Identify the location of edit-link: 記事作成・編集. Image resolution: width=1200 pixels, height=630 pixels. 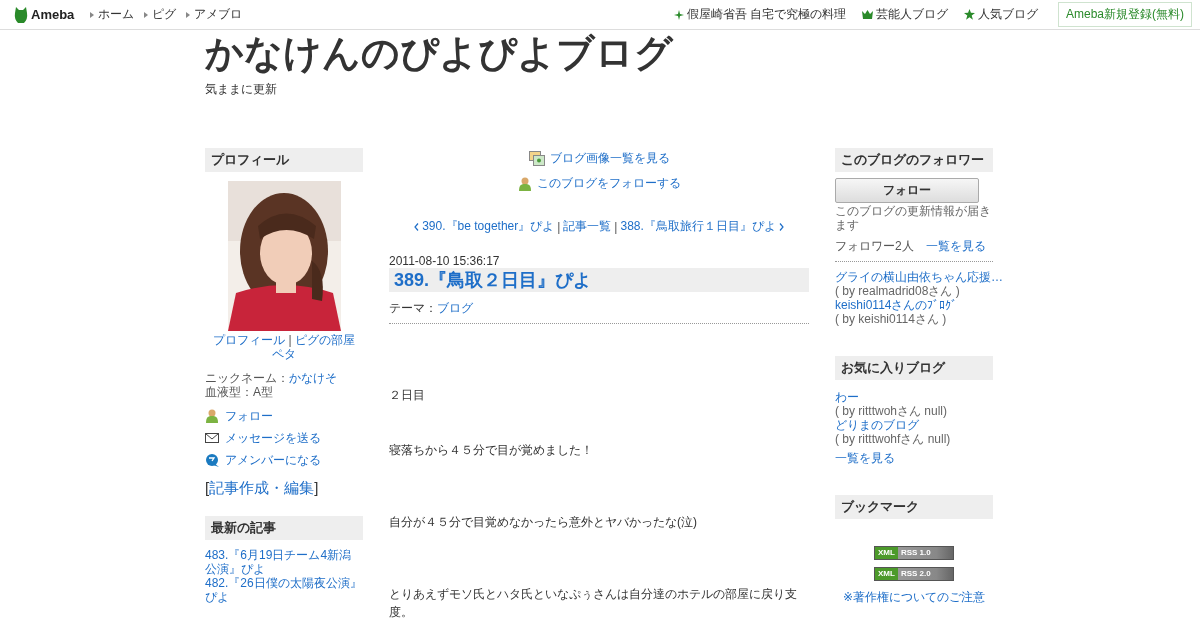
(262, 487).